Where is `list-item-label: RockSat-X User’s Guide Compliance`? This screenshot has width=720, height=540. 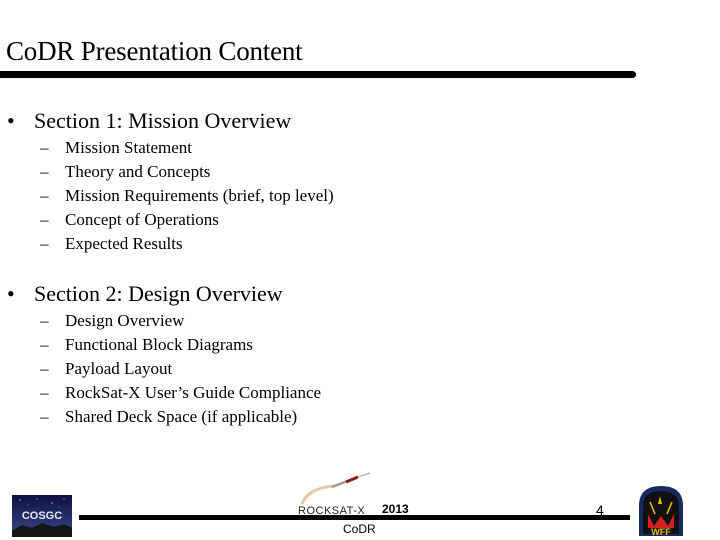
list-item-label: RockSat-X User’s Guide Compliance is located at coordinates (193, 392).